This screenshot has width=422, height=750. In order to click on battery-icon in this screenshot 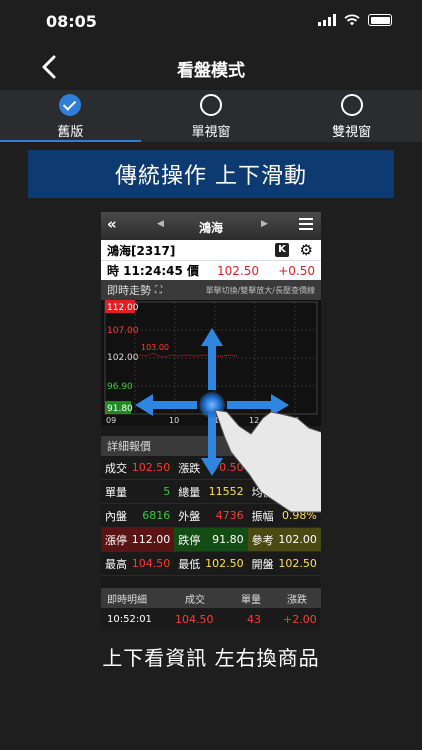, I will do `click(380, 20)`.